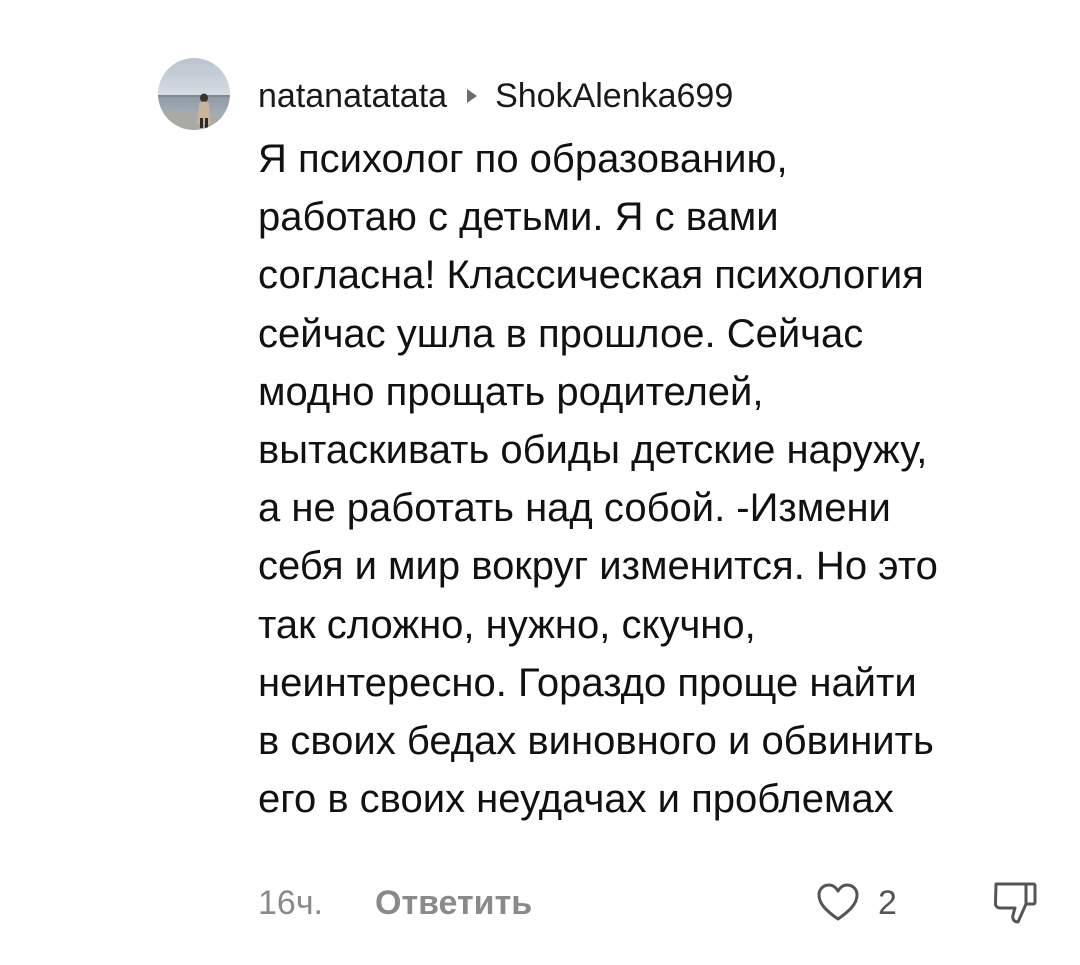  Describe the element at coordinates (576, 799) in the screenshot. I see `comment-line: его в своих неудачах и проблемах` at that location.